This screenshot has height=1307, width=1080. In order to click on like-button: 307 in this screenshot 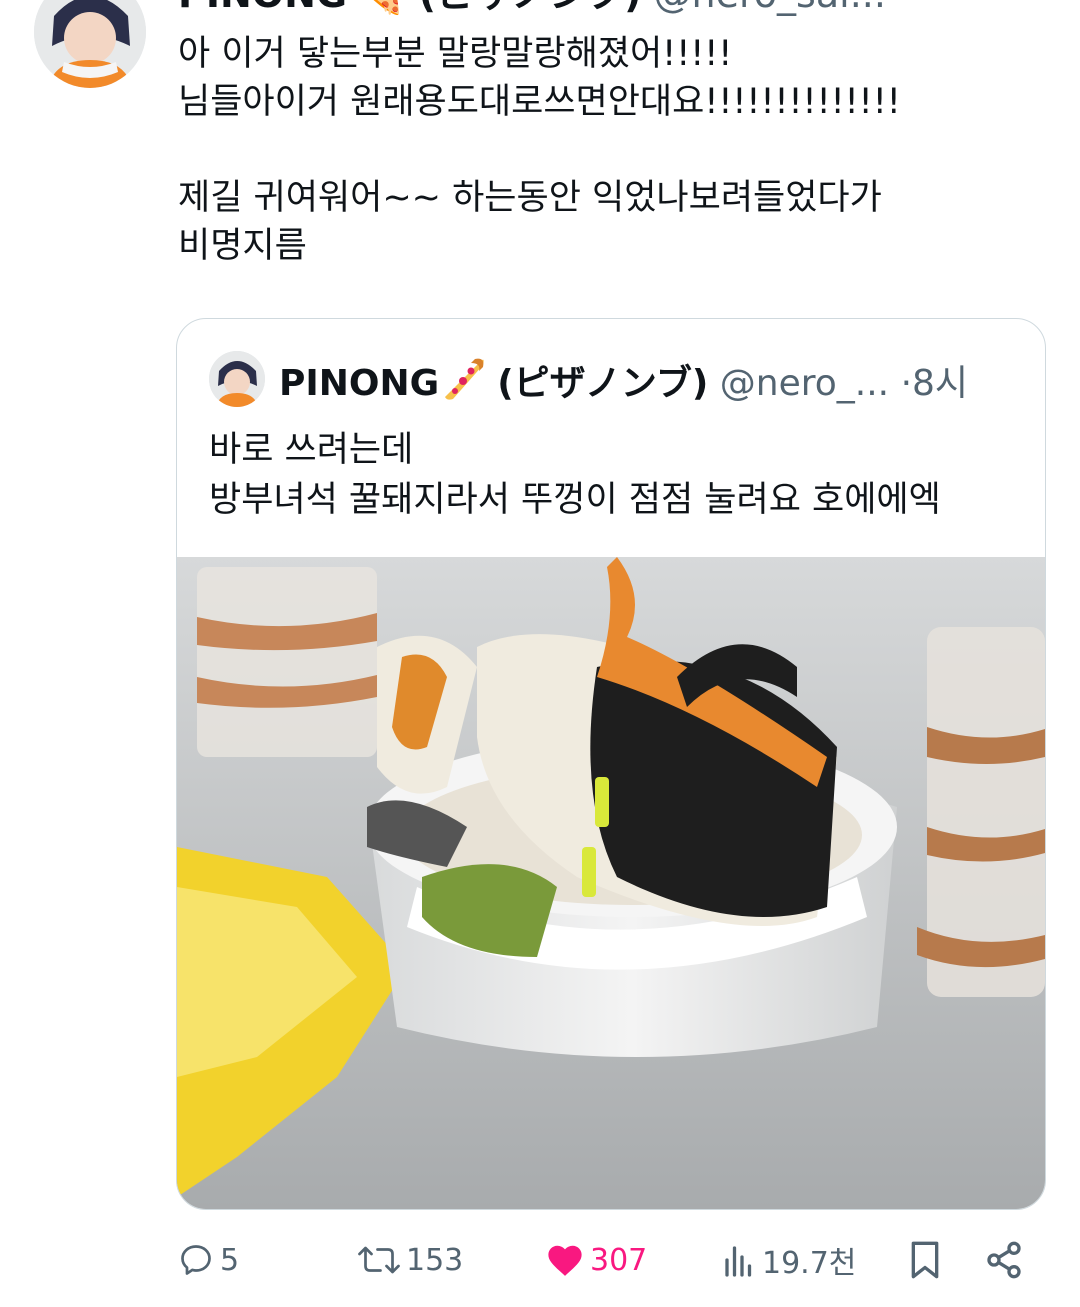, I will do `click(596, 1260)`.